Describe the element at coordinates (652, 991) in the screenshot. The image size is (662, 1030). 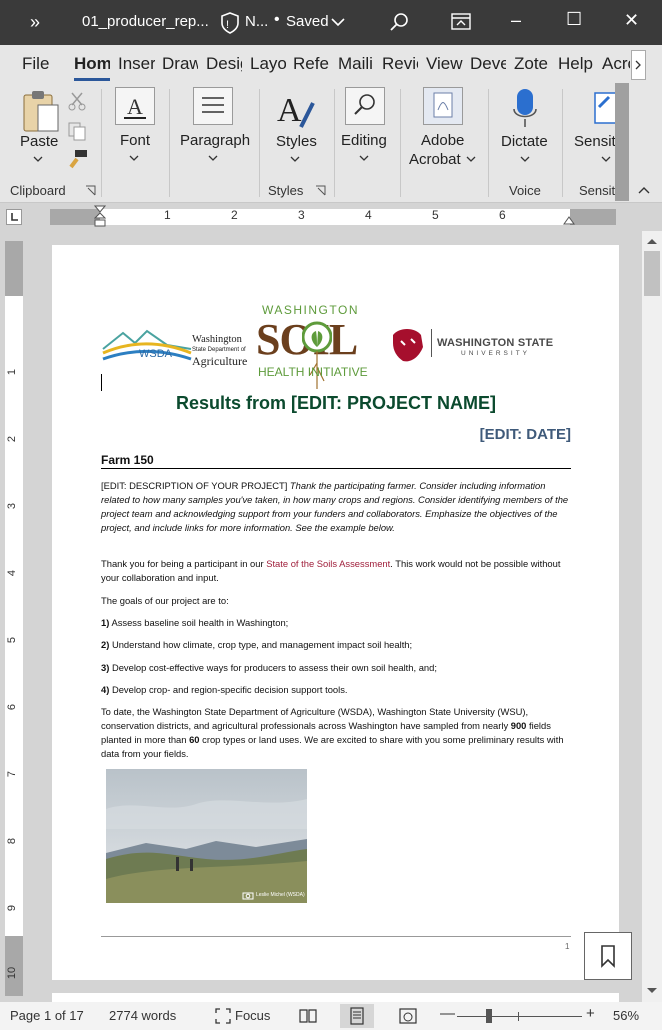
I see `scroll-down-icon` at that location.